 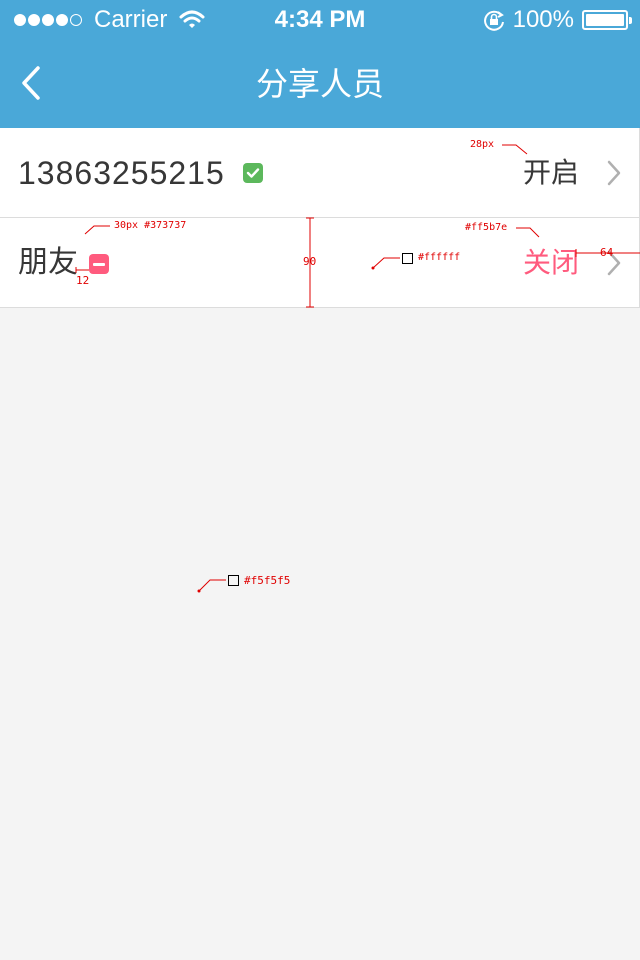 What do you see at coordinates (486, 227) in the screenshot?
I see `annotation-status-color: #ff5b7e` at bounding box center [486, 227].